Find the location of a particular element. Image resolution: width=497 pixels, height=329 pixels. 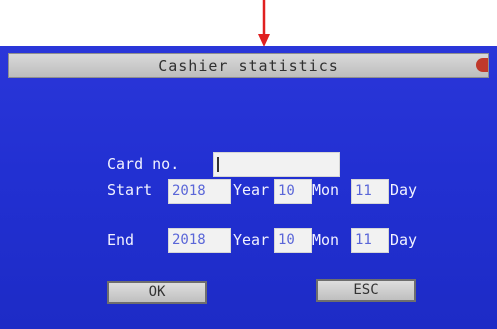

end-year-input: 2018 is located at coordinates (199, 240).